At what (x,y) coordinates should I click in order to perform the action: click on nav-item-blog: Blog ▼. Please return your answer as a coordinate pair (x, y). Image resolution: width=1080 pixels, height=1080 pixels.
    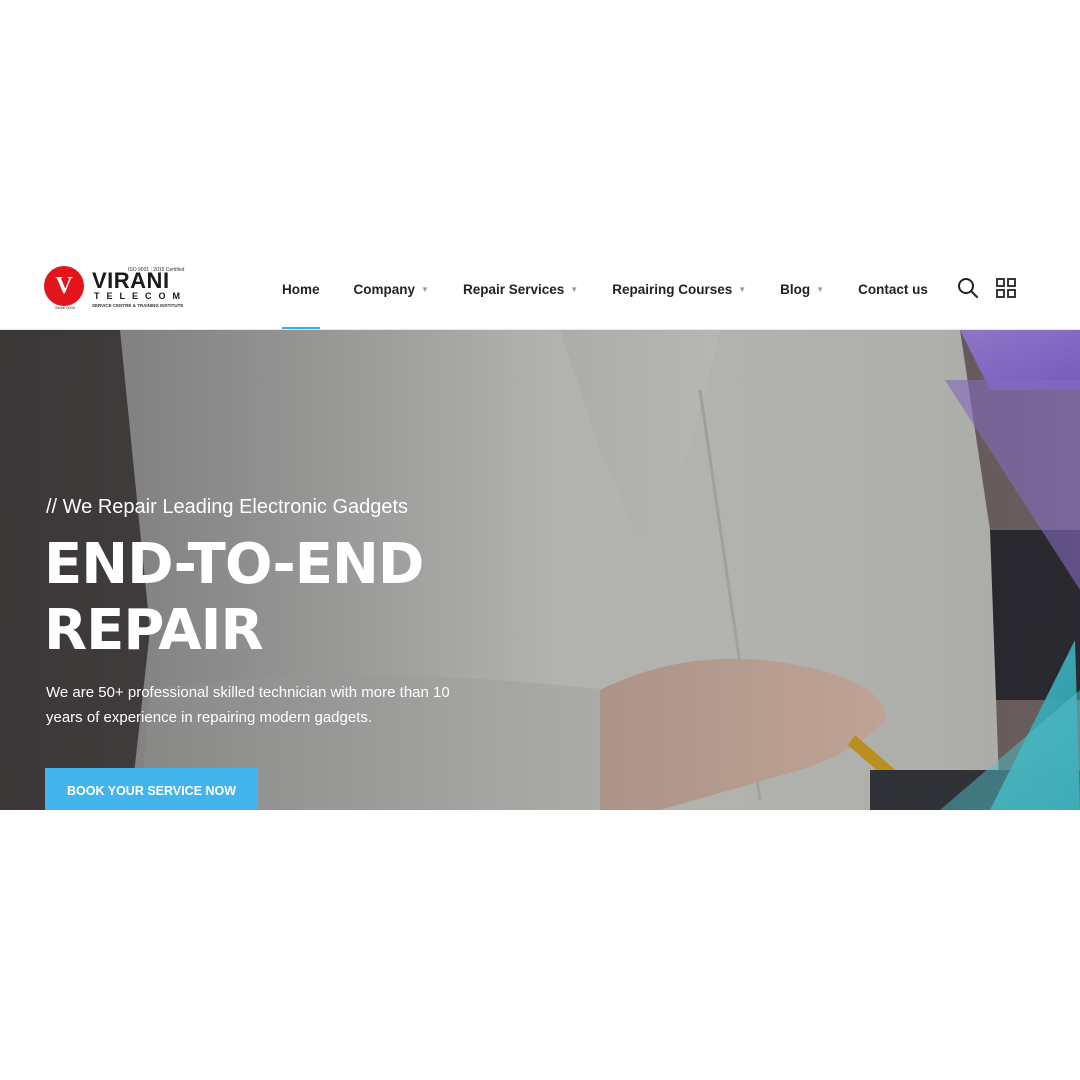
    Looking at the image, I should click on (802, 289).